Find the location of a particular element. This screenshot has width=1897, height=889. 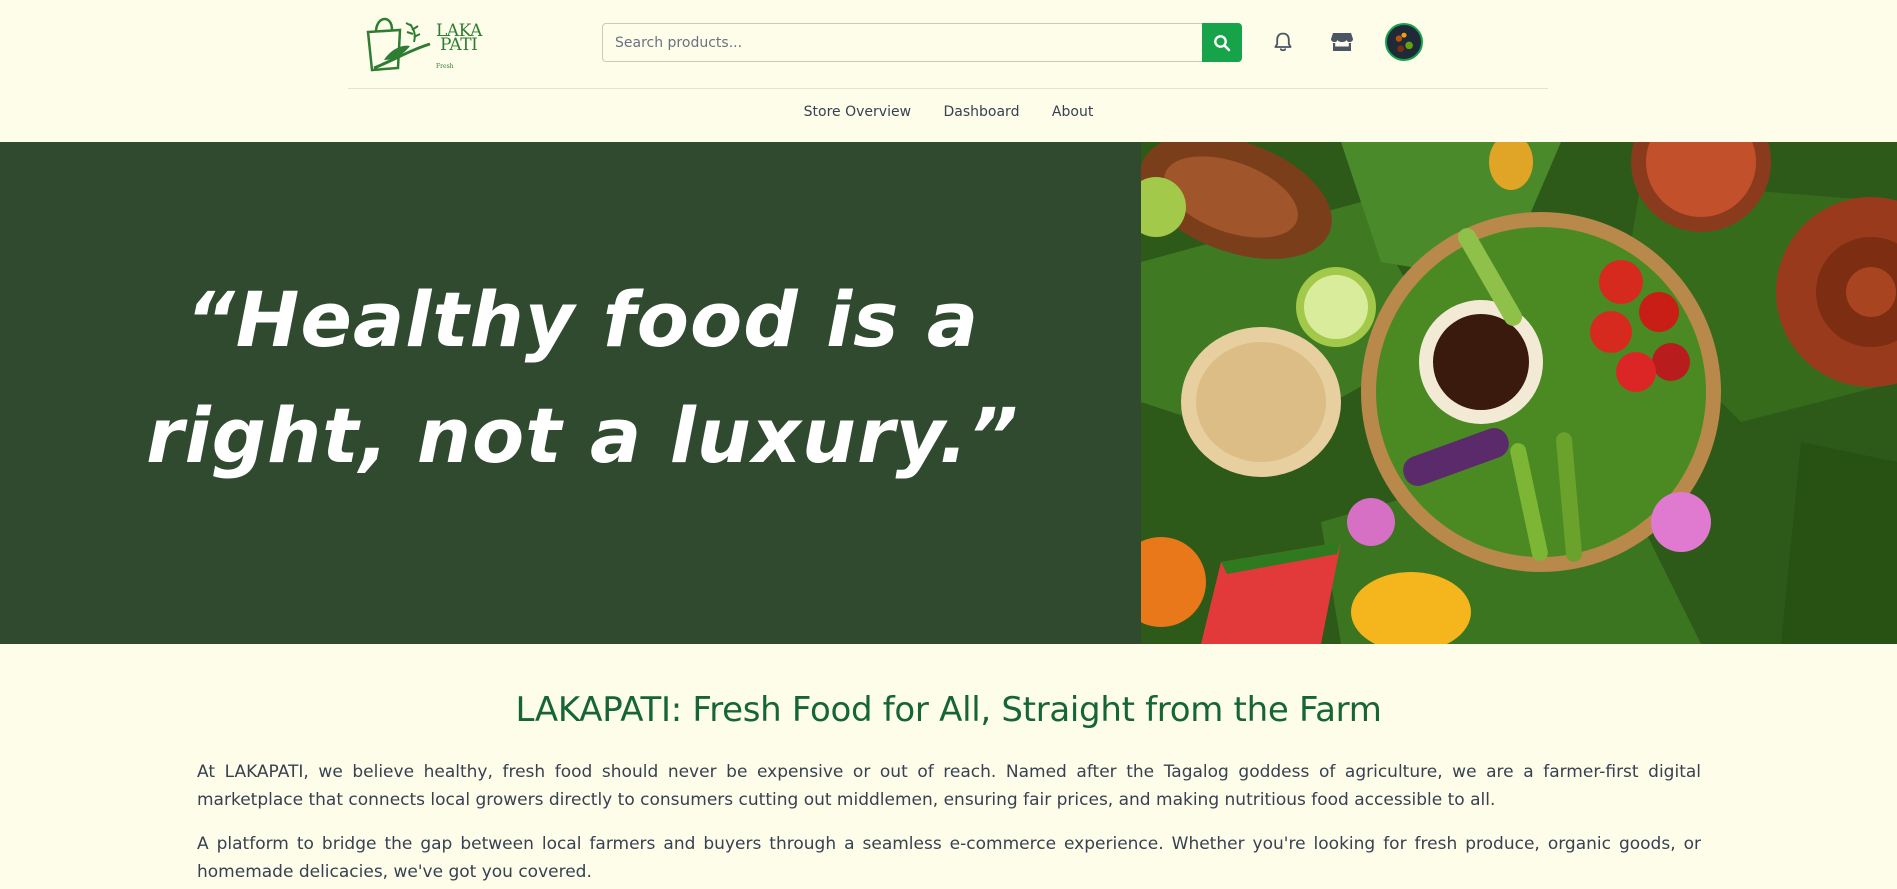

bell-icon is located at coordinates (1283, 42).